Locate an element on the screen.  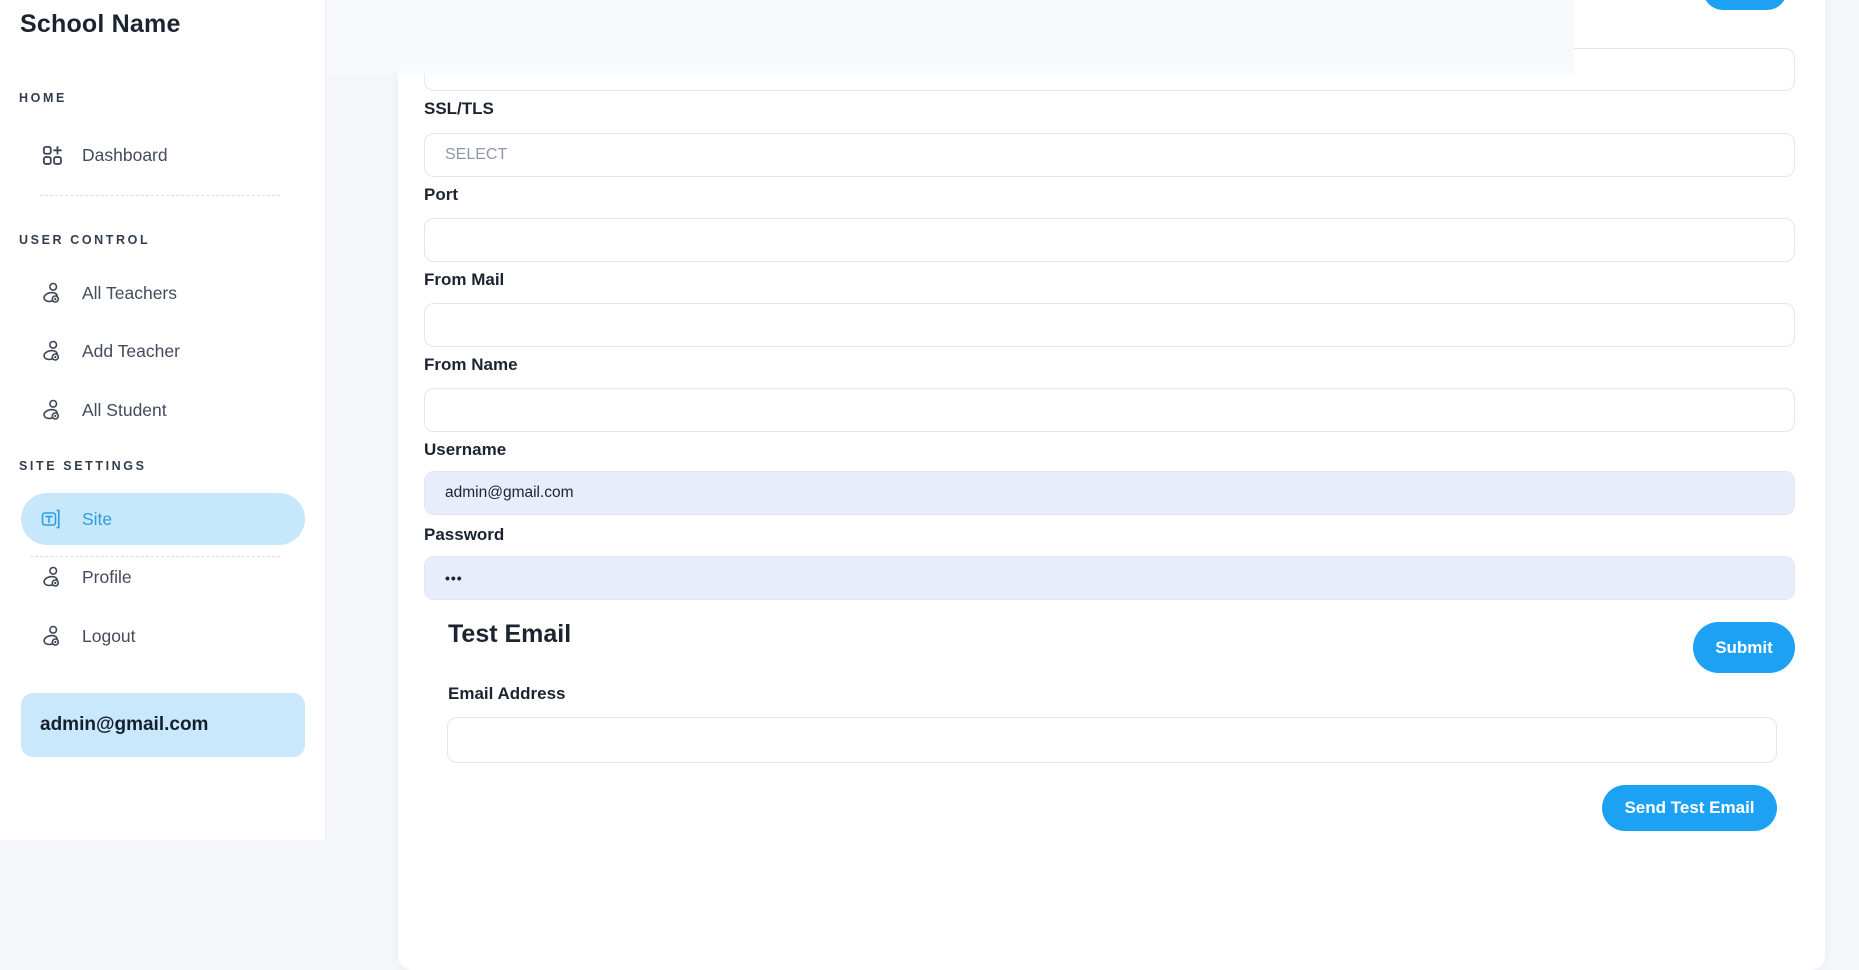
submit-button-cropped-top is located at coordinates (1745, 5).